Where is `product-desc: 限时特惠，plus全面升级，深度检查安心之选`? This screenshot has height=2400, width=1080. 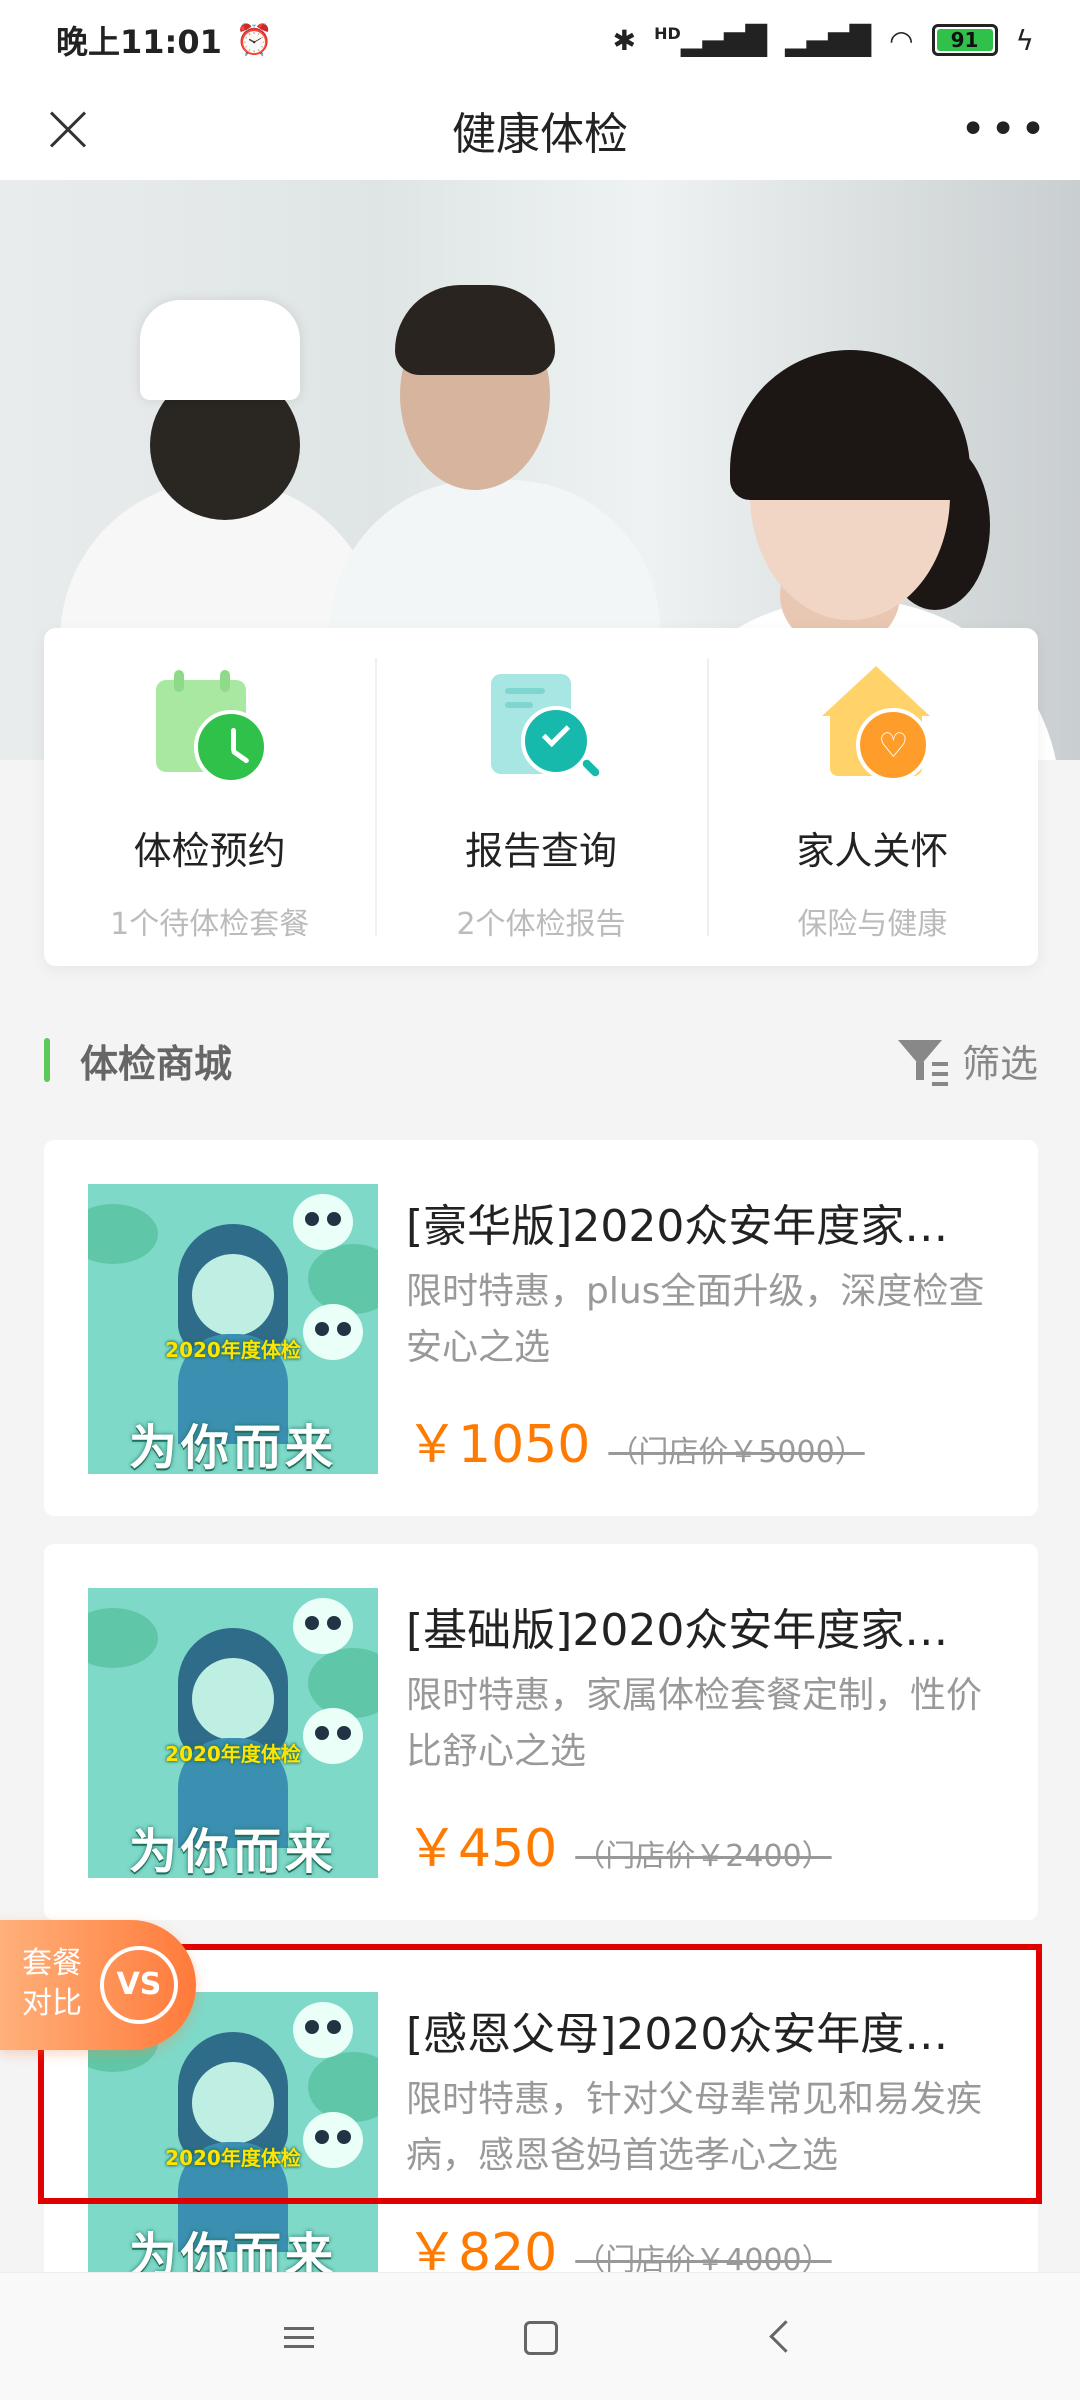
product-desc: 限时特惠，plus全面升级，深度检查安心之选 is located at coordinates (695, 1319).